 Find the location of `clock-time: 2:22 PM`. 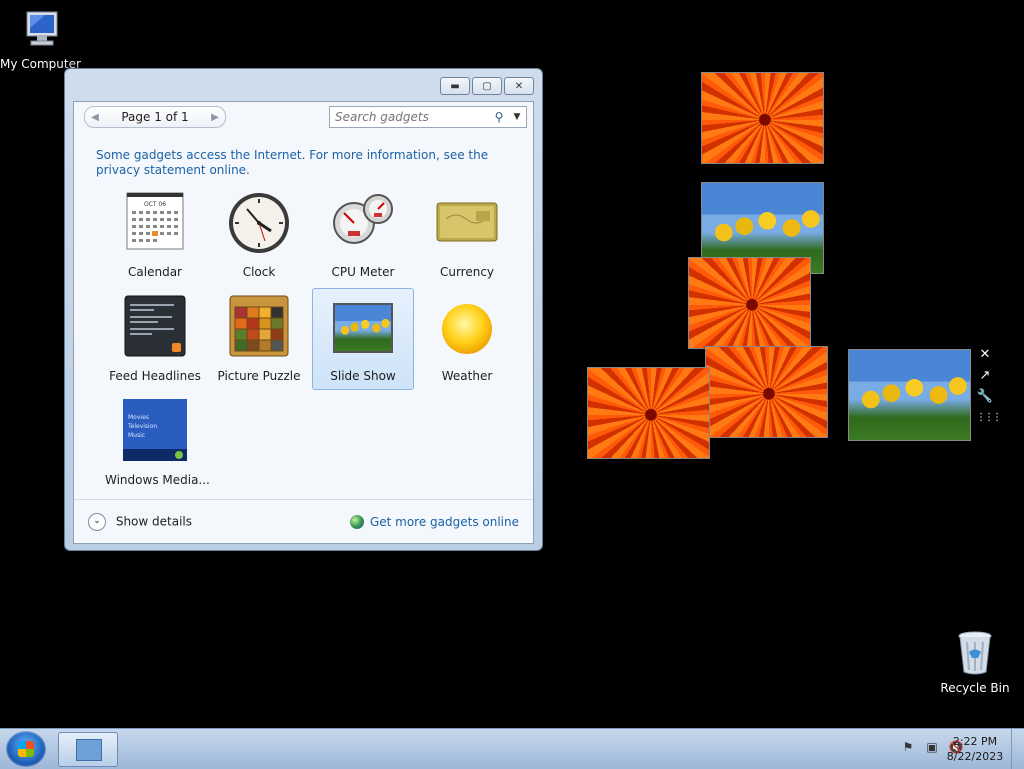

clock-time: 2:22 PM is located at coordinates (975, 741).